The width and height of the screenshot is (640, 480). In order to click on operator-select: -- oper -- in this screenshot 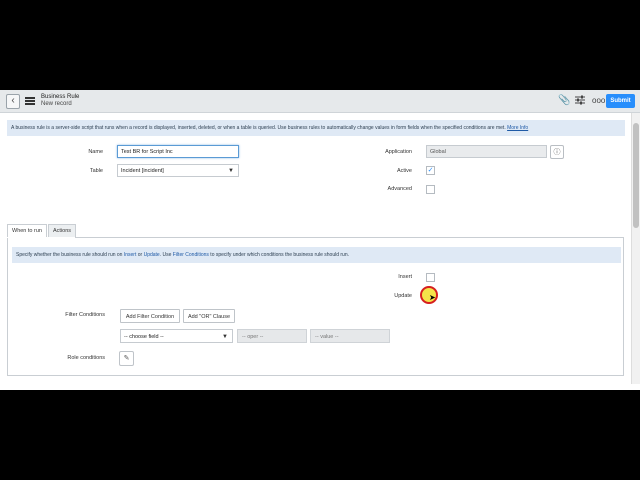, I will do `click(272, 336)`.